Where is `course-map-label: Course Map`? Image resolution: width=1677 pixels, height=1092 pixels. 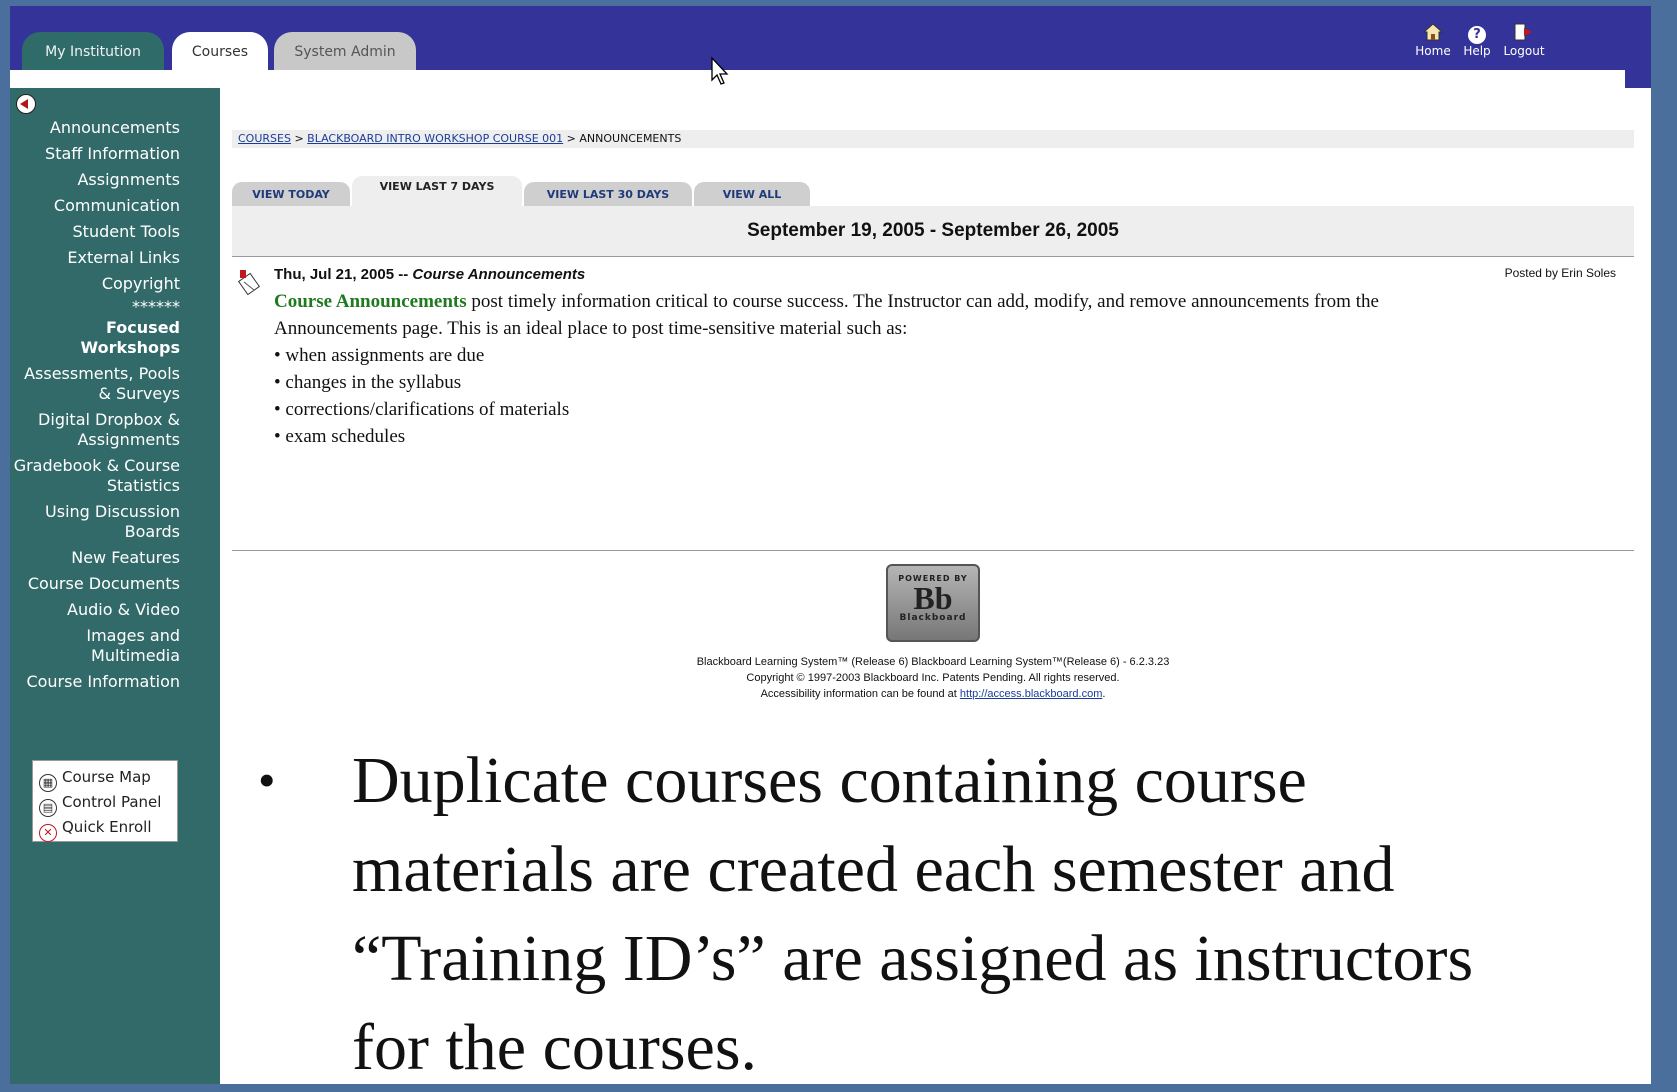 course-map-label: Course Map is located at coordinates (106, 777).